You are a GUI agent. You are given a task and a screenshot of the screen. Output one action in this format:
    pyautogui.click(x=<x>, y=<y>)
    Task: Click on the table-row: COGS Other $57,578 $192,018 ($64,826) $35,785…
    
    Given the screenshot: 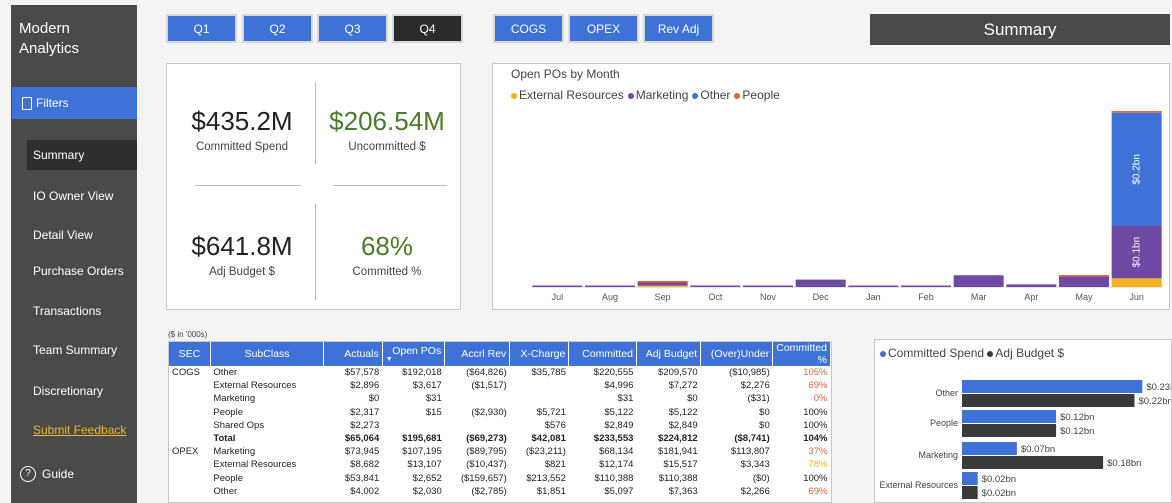 What is the action you would take?
    pyautogui.click(x=500, y=372)
    